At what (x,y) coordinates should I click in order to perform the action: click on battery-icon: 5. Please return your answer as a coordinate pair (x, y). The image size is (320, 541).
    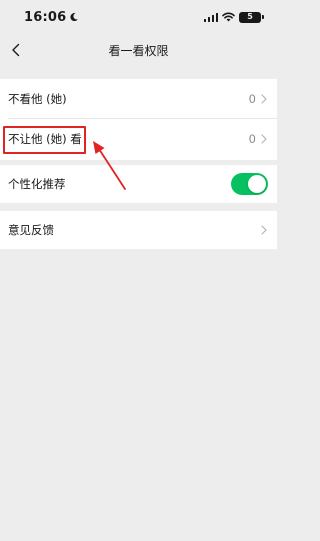
    Looking at the image, I should click on (251, 17).